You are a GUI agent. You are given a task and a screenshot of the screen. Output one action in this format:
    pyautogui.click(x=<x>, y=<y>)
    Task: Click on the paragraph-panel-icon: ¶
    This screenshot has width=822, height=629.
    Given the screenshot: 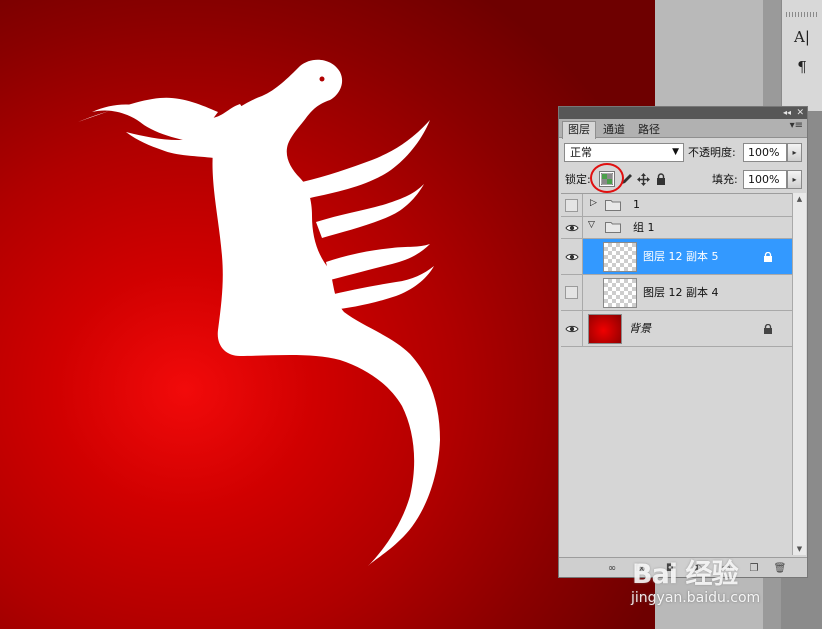 What is the action you would take?
    pyautogui.click(x=802, y=67)
    